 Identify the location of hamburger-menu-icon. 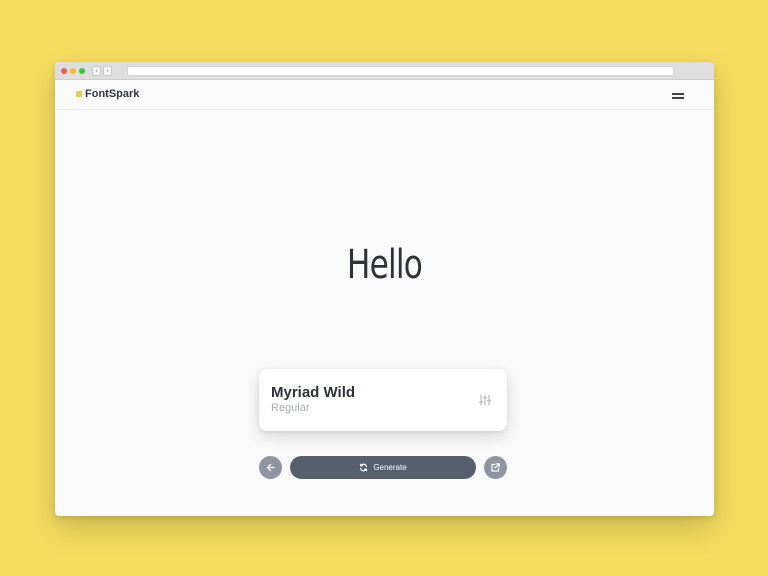
(679, 95).